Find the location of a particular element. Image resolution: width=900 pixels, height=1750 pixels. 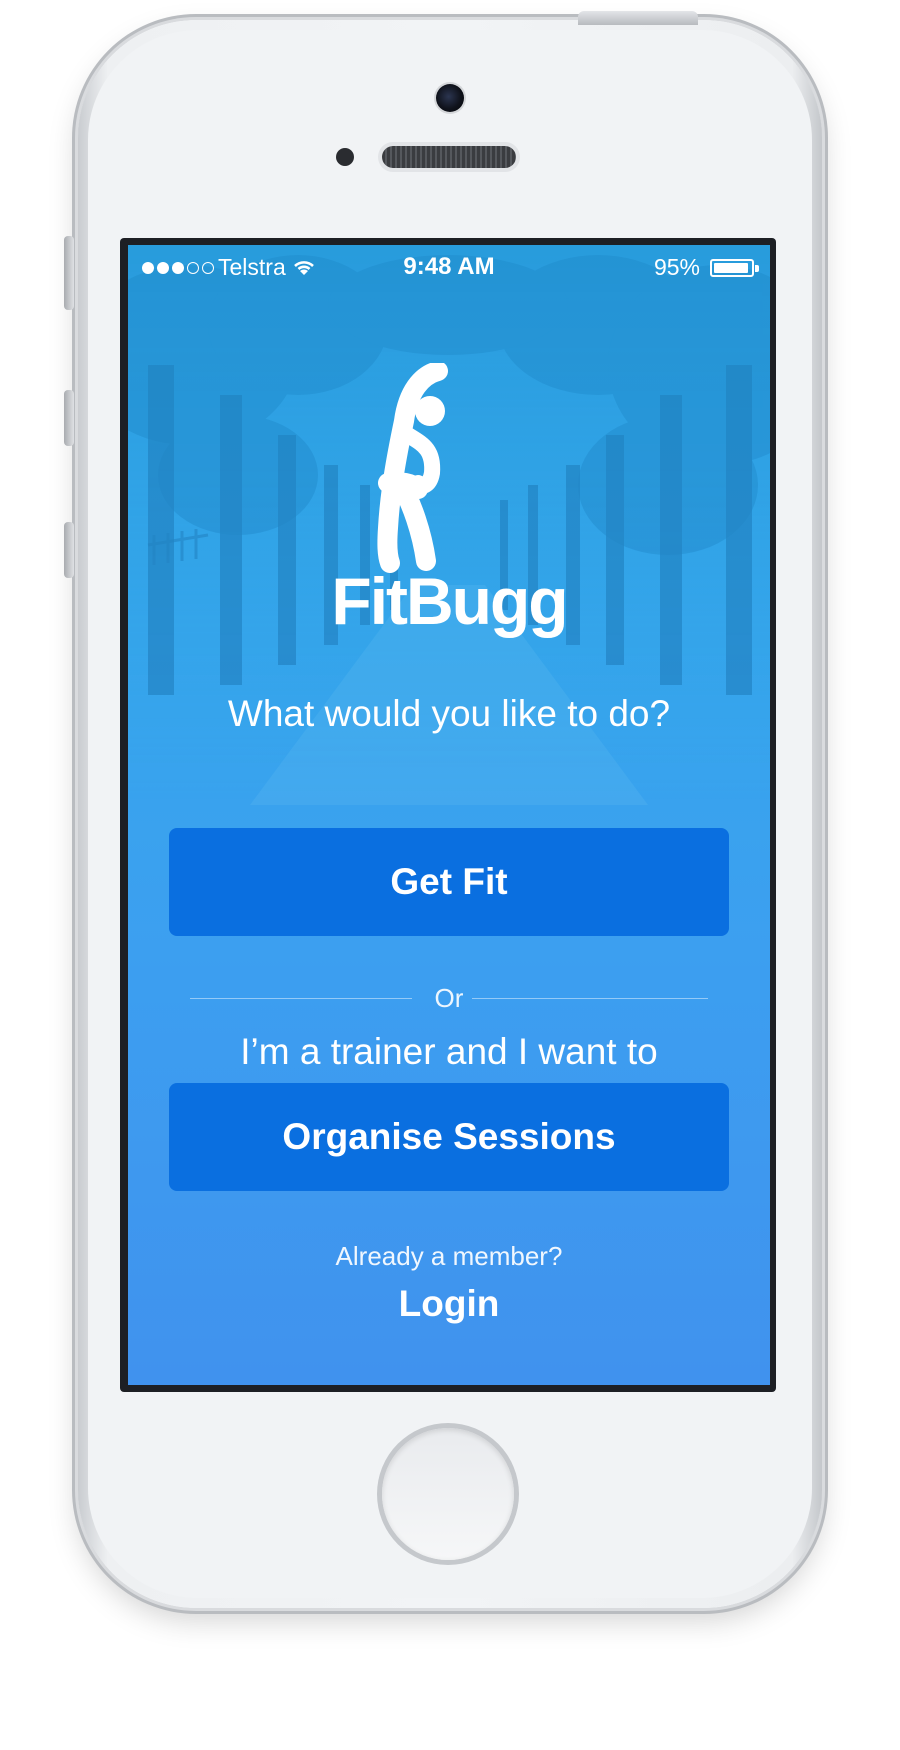

divider-line-right is located at coordinates (590, 998).